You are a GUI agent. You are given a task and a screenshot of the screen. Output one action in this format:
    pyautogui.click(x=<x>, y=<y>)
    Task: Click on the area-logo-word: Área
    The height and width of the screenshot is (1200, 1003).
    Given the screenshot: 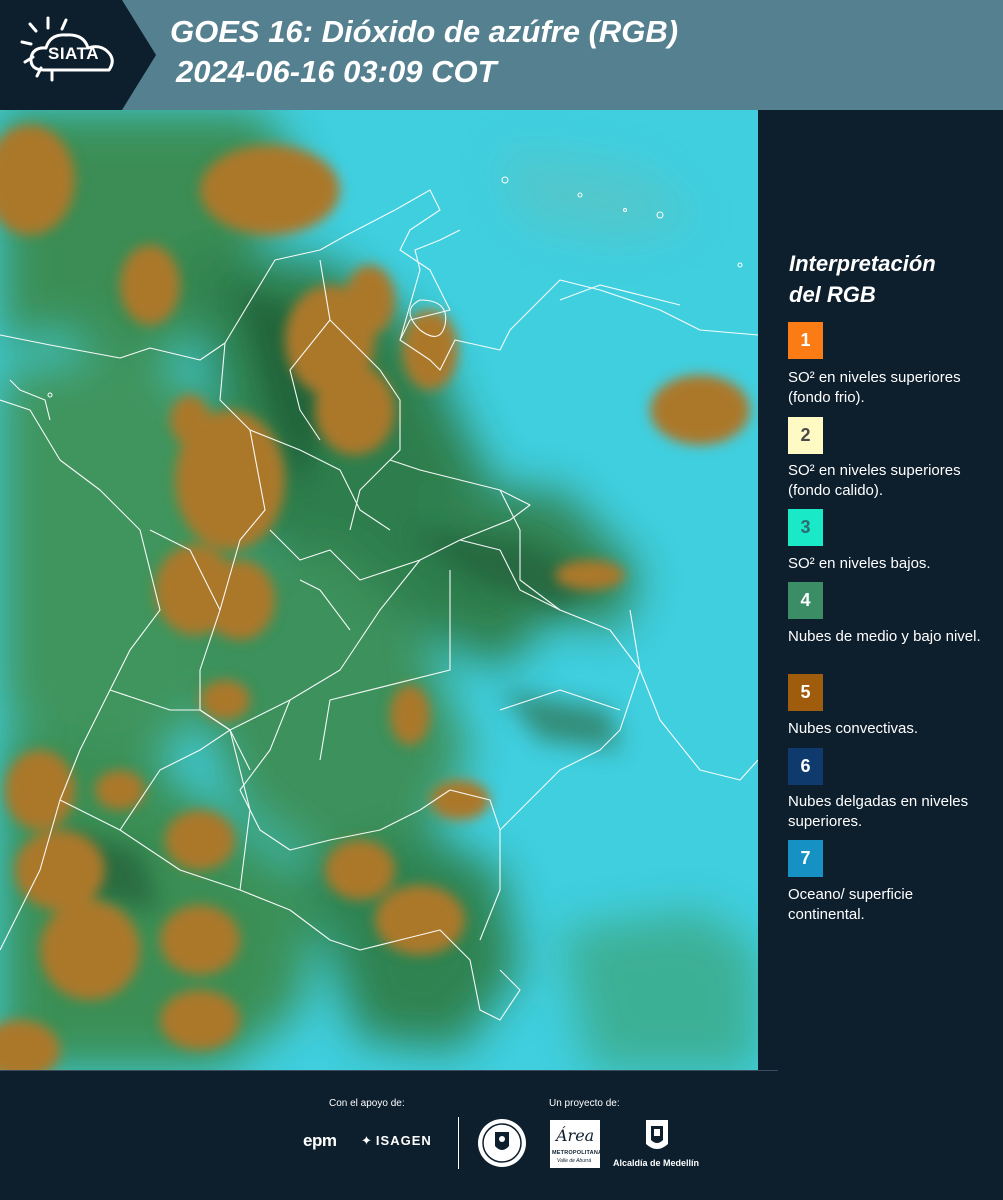 What is the action you would take?
    pyautogui.click(x=575, y=1135)
    